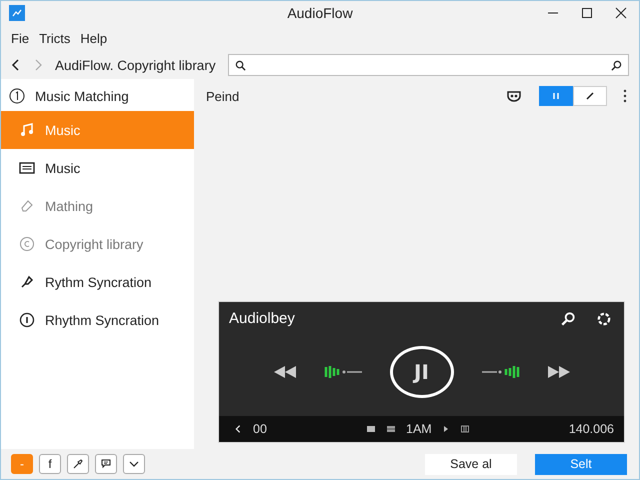  Describe the element at coordinates (97, 168) in the screenshot. I see `sidebar-item: Music` at that location.